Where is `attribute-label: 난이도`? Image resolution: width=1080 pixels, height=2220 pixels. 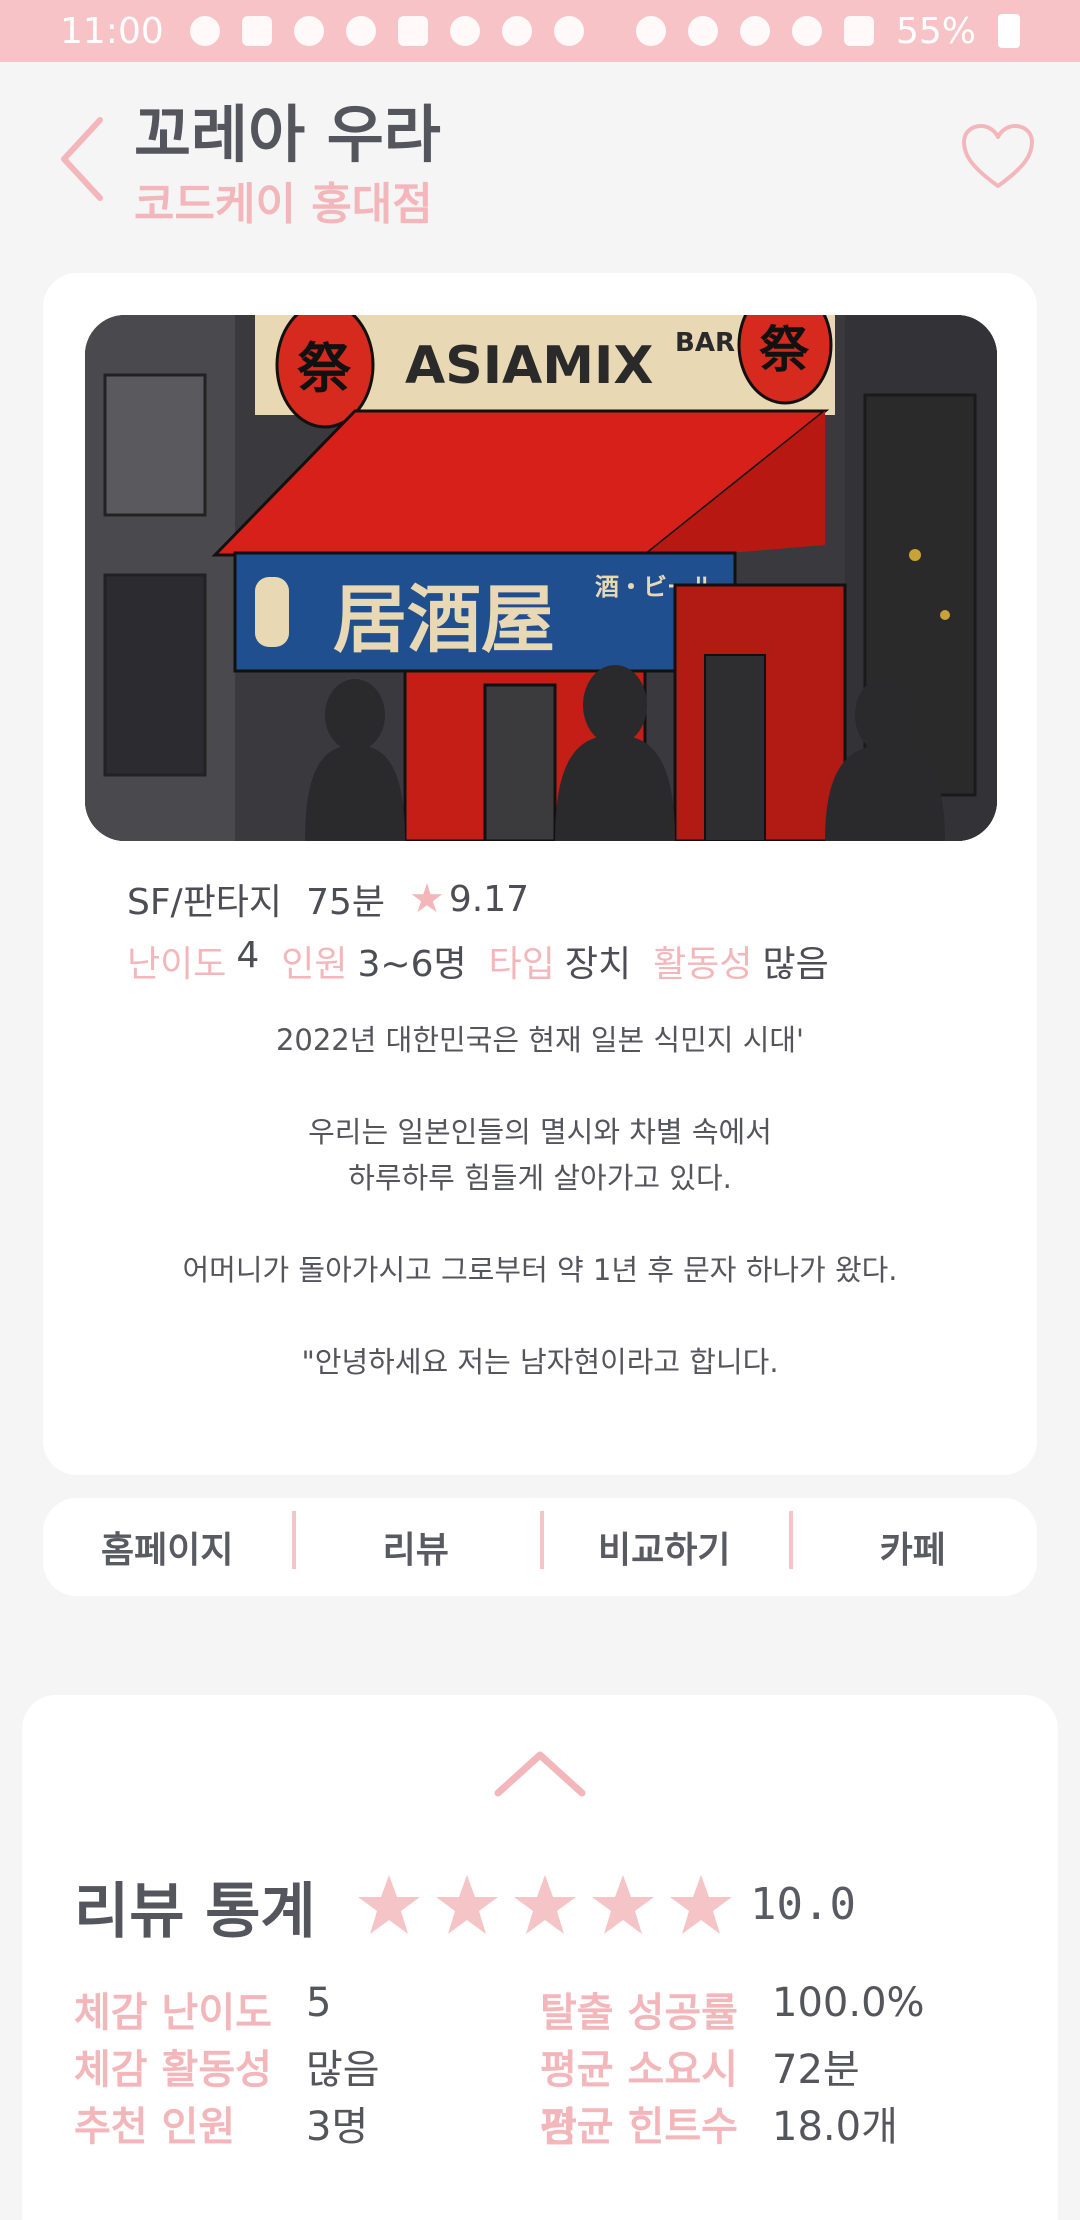 attribute-label: 난이도 is located at coordinates (177, 964).